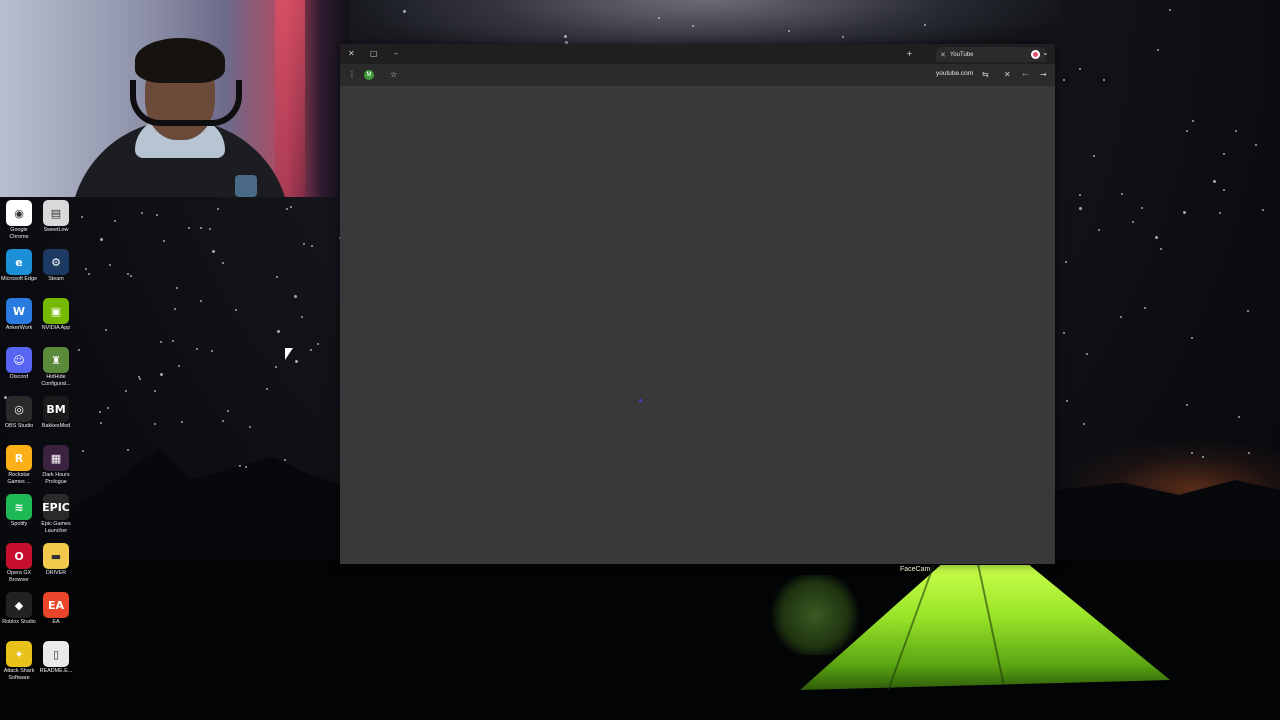  Describe the element at coordinates (1045, 53) in the screenshot. I see `tab-list-button: ⌄` at that location.